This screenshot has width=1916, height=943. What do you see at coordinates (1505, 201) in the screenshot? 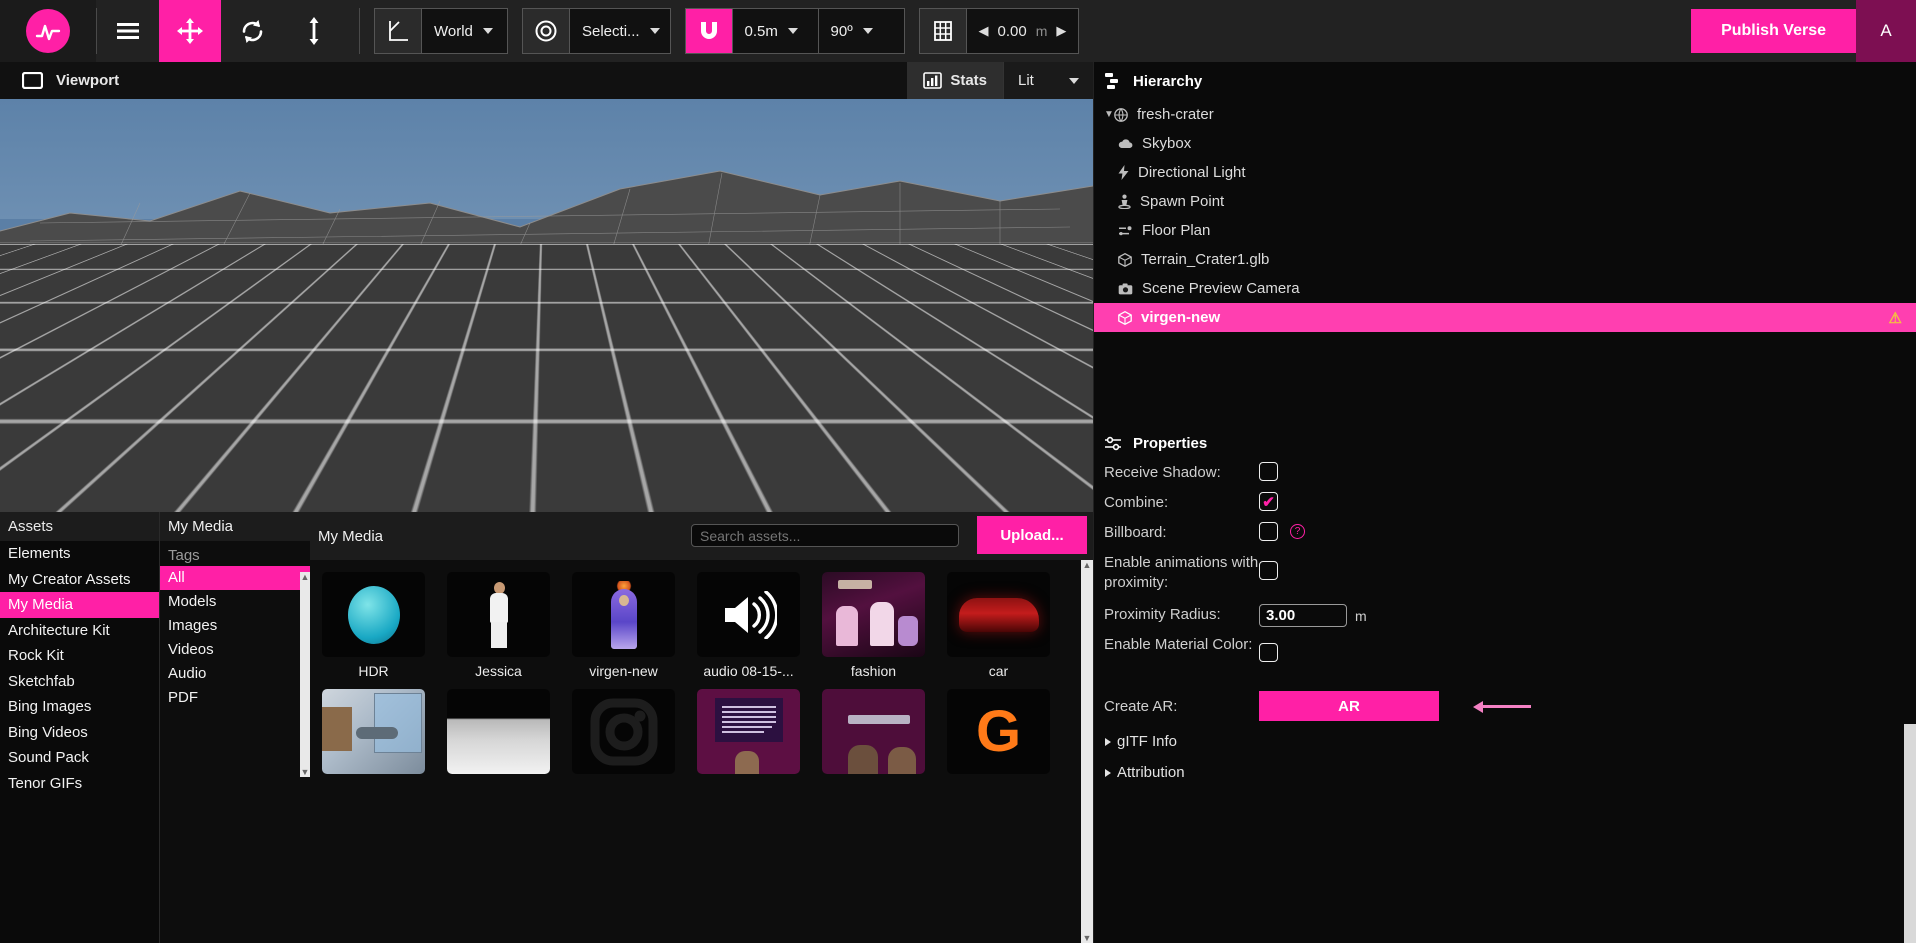
I see `hierarchy-item-spawn-point: Spawn Point` at bounding box center [1505, 201].